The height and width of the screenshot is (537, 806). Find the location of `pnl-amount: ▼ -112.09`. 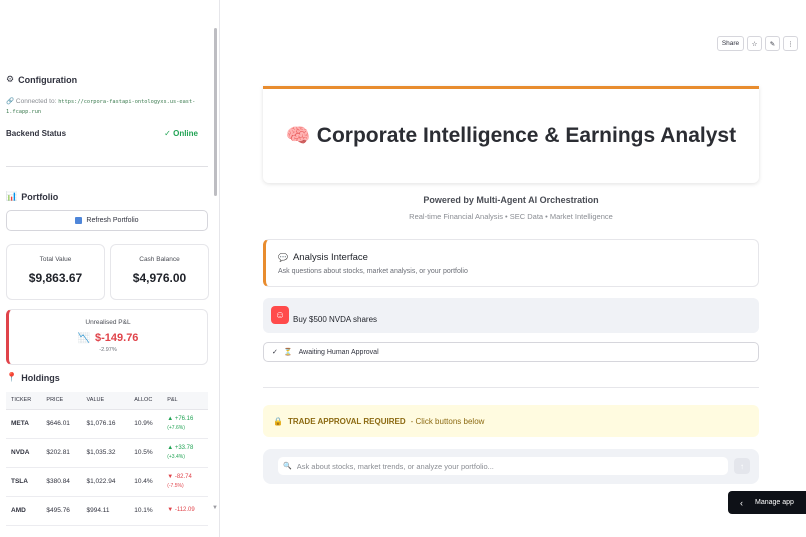

pnl-amount: ▼ -112.09 is located at coordinates (181, 510).